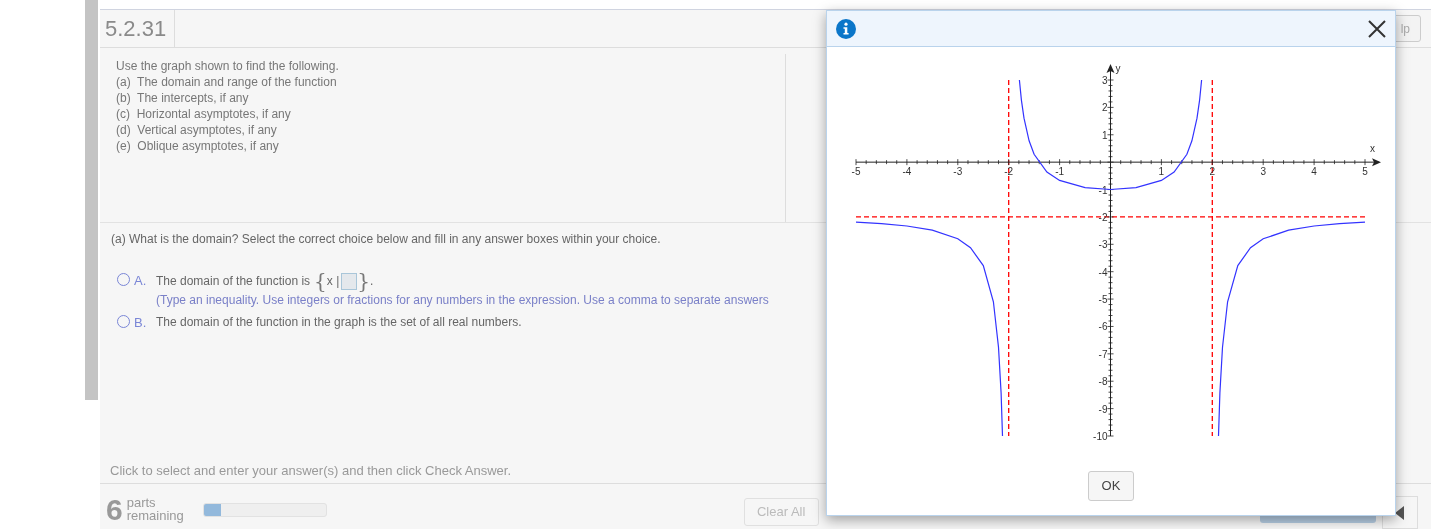 Image resolution: width=1431 pixels, height=529 pixels. Describe the element at coordinates (1009, 172) in the screenshot. I see `tick-label: -2` at that location.